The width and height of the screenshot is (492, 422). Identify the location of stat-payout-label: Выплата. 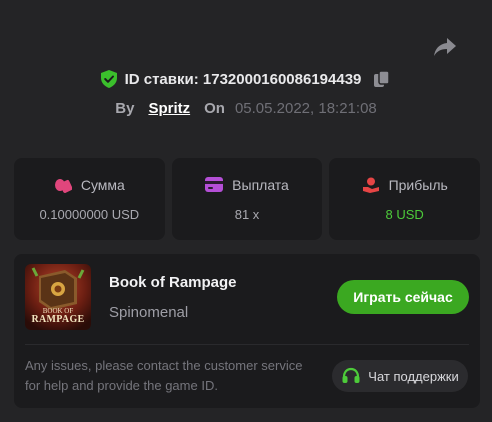
(260, 184).